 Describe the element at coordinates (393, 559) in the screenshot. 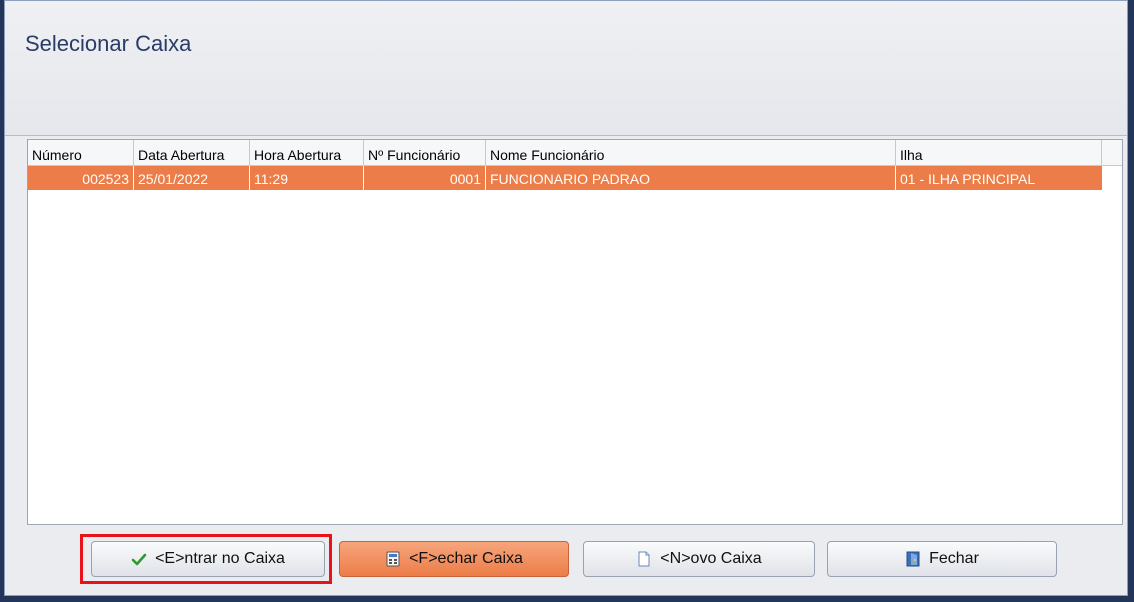

I see `close-register-icon` at that location.